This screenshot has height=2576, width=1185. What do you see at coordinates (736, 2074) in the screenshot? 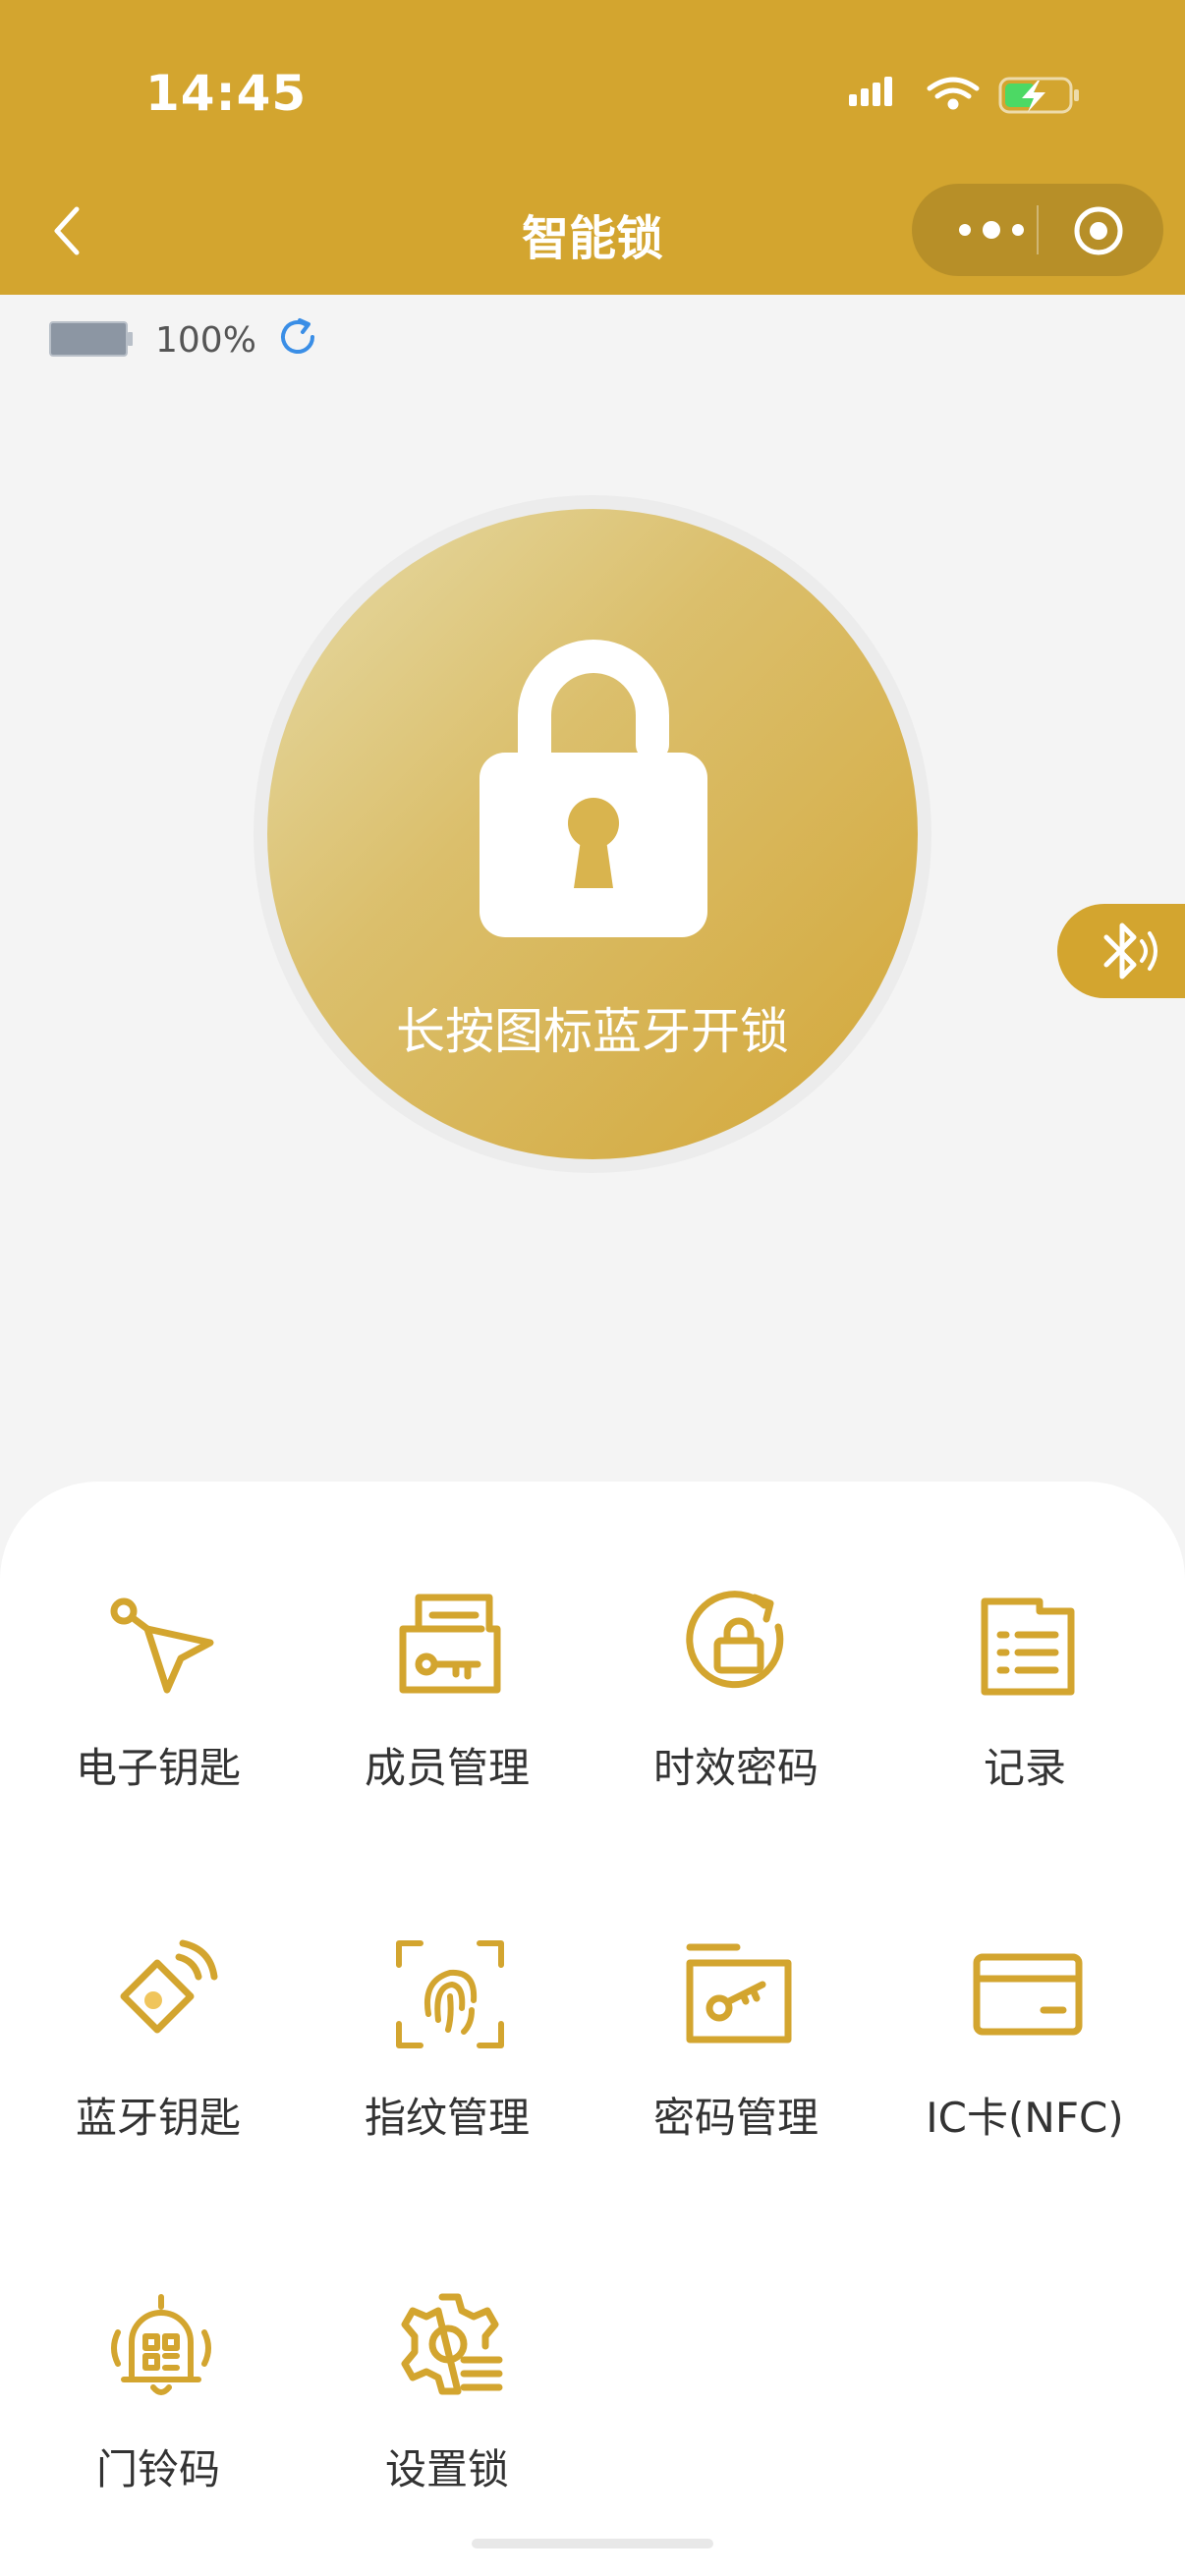
I see `menu-item-password-management: 密码管理` at bounding box center [736, 2074].